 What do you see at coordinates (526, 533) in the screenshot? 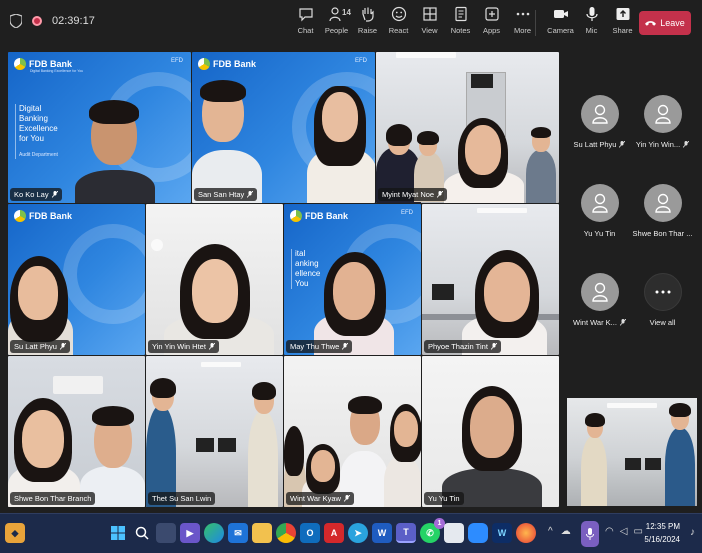
I see `paint-icon` at bounding box center [526, 533].